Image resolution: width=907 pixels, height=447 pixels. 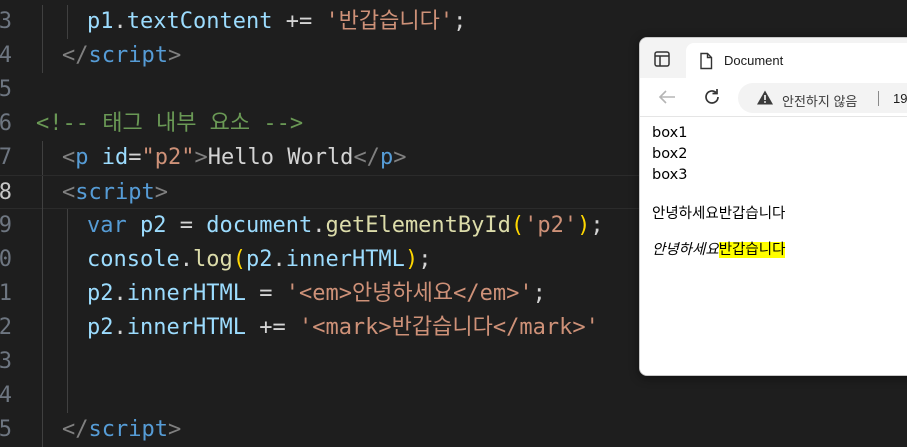 I want to click on code-text: p2.innerHTML += '<mark>반갑습니다</mark>', so click(x=343, y=328).